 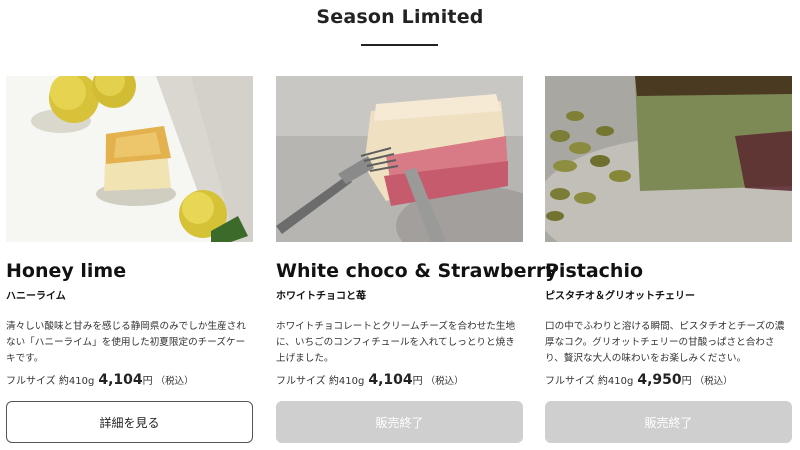 What do you see at coordinates (399, 45) in the screenshot?
I see `title-underline` at bounding box center [399, 45].